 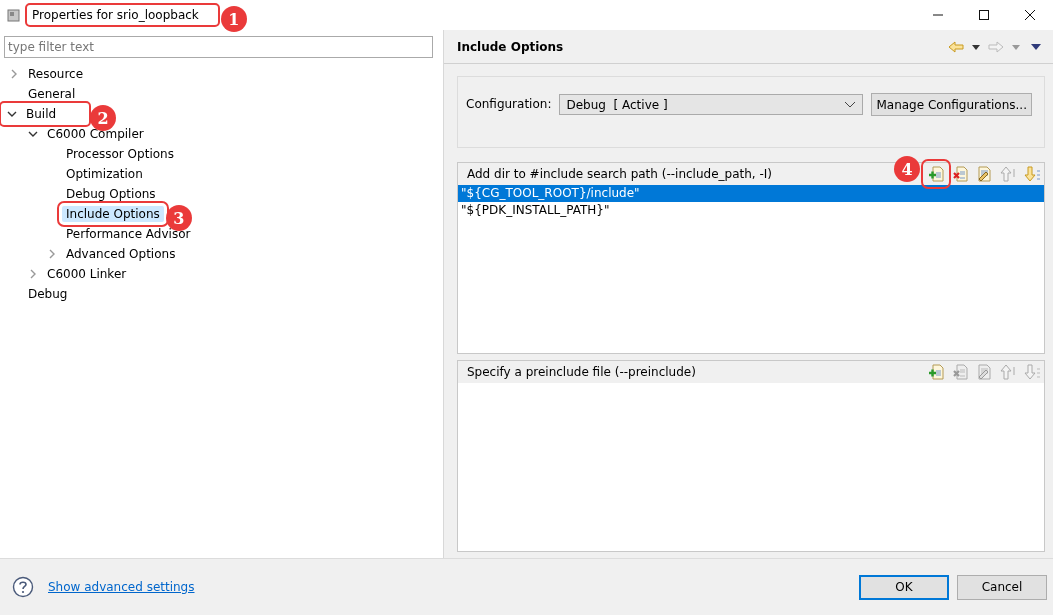 What do you see at coordinates (14, 15) in the screenshot?
I see `app-icon` at bounding box center [14, 15].